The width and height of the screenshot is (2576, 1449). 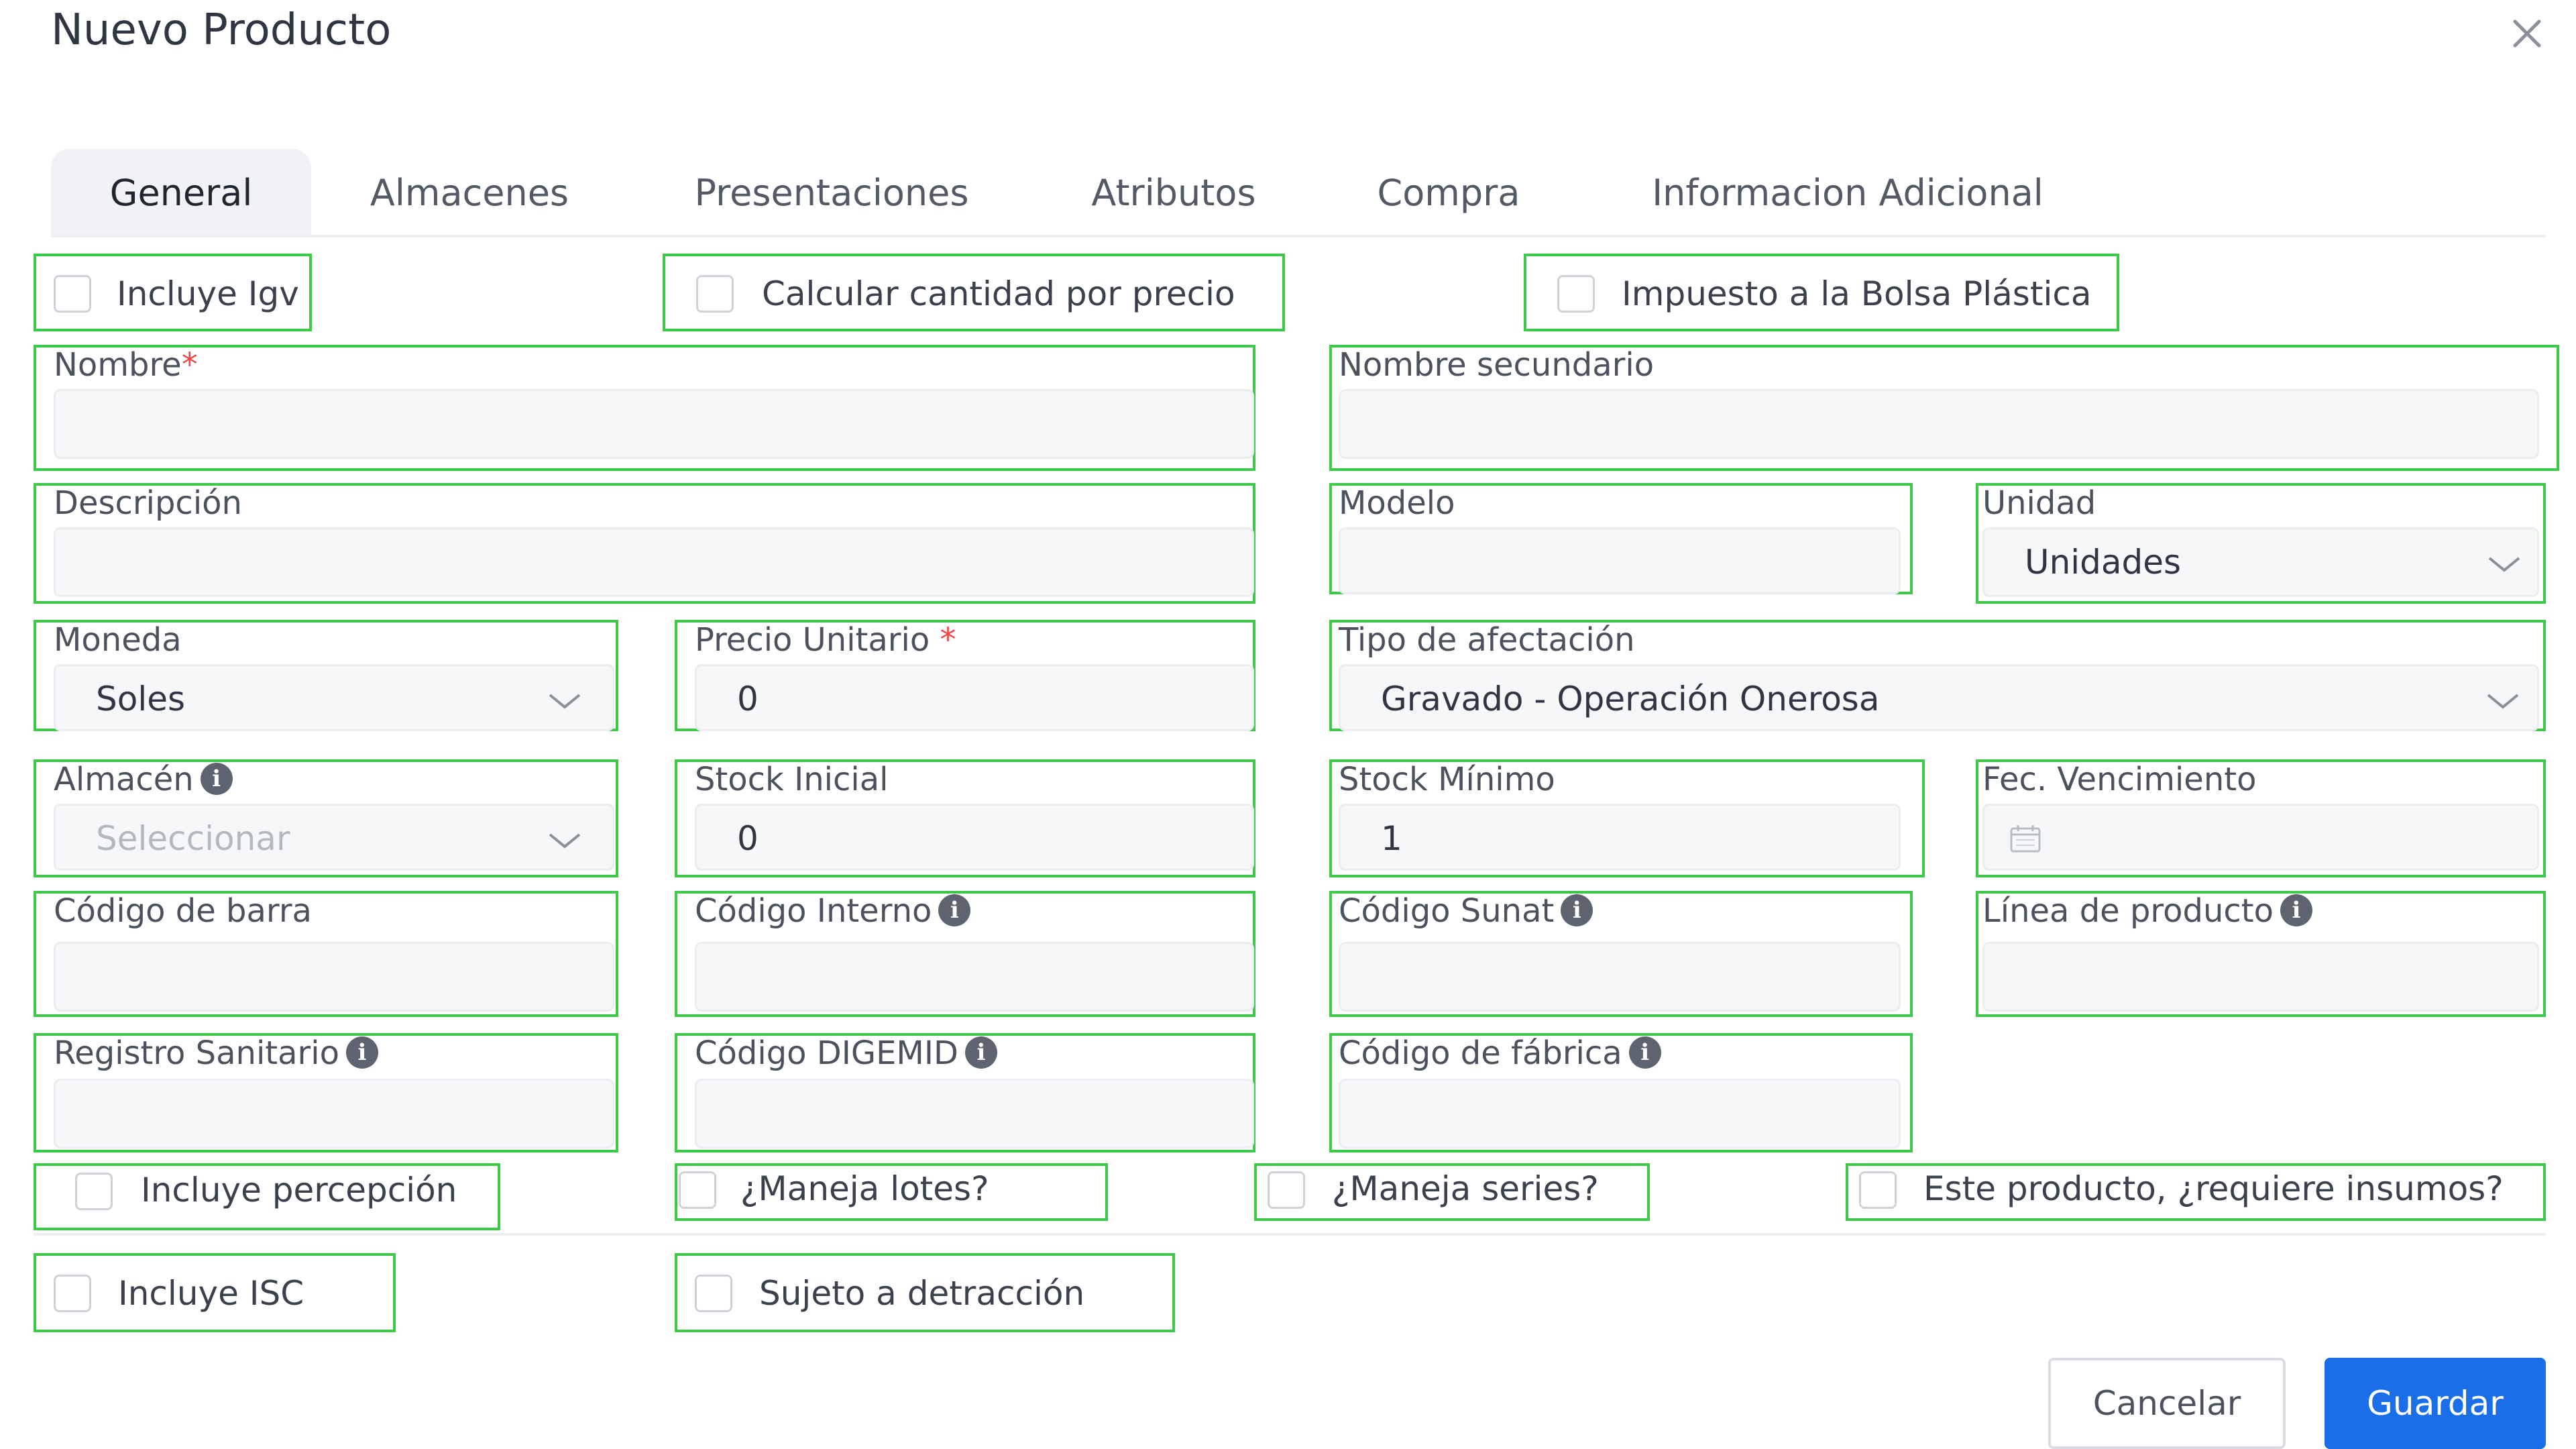 What do you see at coordinates (72, 294) in the screenshot?
I see `incluye-igv-checkbox` at bounding box center [72, 294].